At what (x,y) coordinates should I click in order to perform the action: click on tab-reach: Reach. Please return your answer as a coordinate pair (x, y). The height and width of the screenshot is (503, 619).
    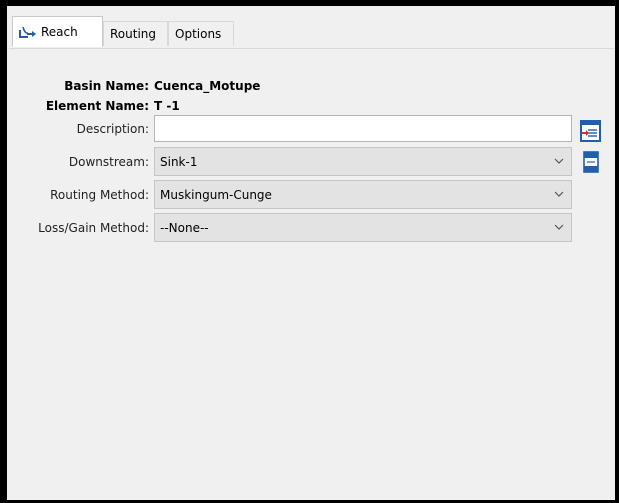
    Looking at the image, I should click on (57, 31).